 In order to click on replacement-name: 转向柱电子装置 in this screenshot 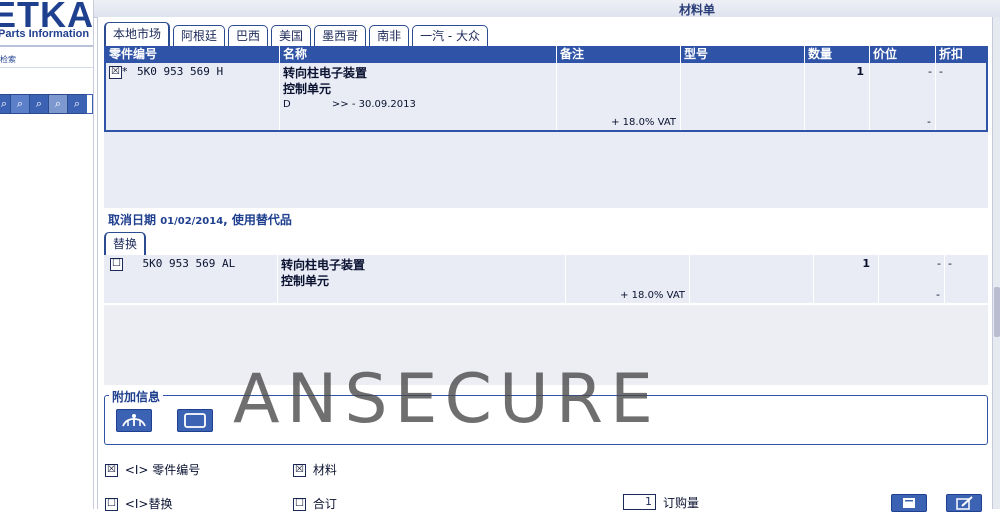, I will do `click(323, 265)`.